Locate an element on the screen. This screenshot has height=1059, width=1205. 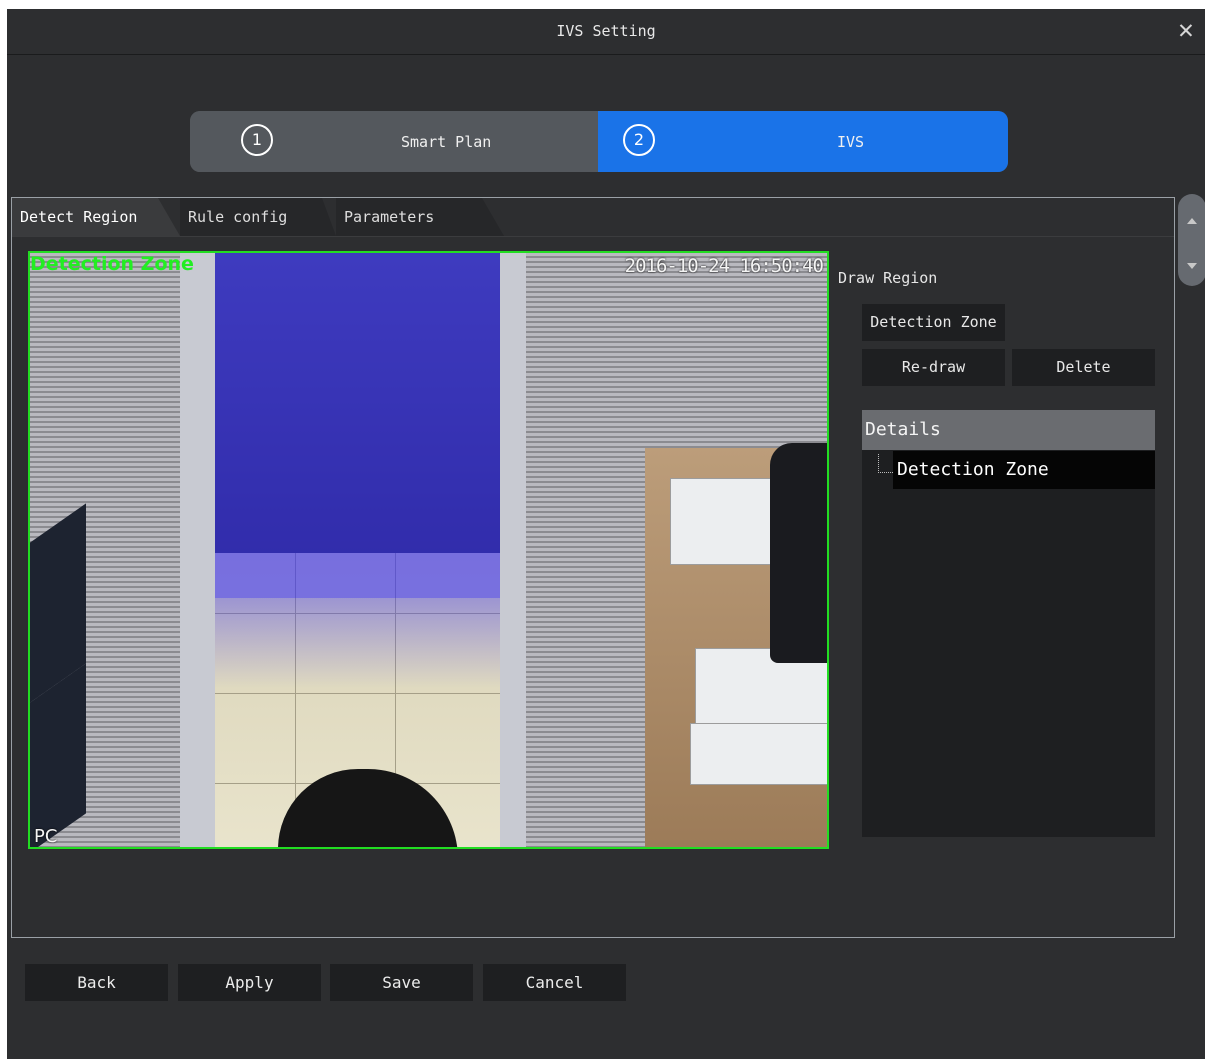
black-bag is located at coordinates (798, 553).